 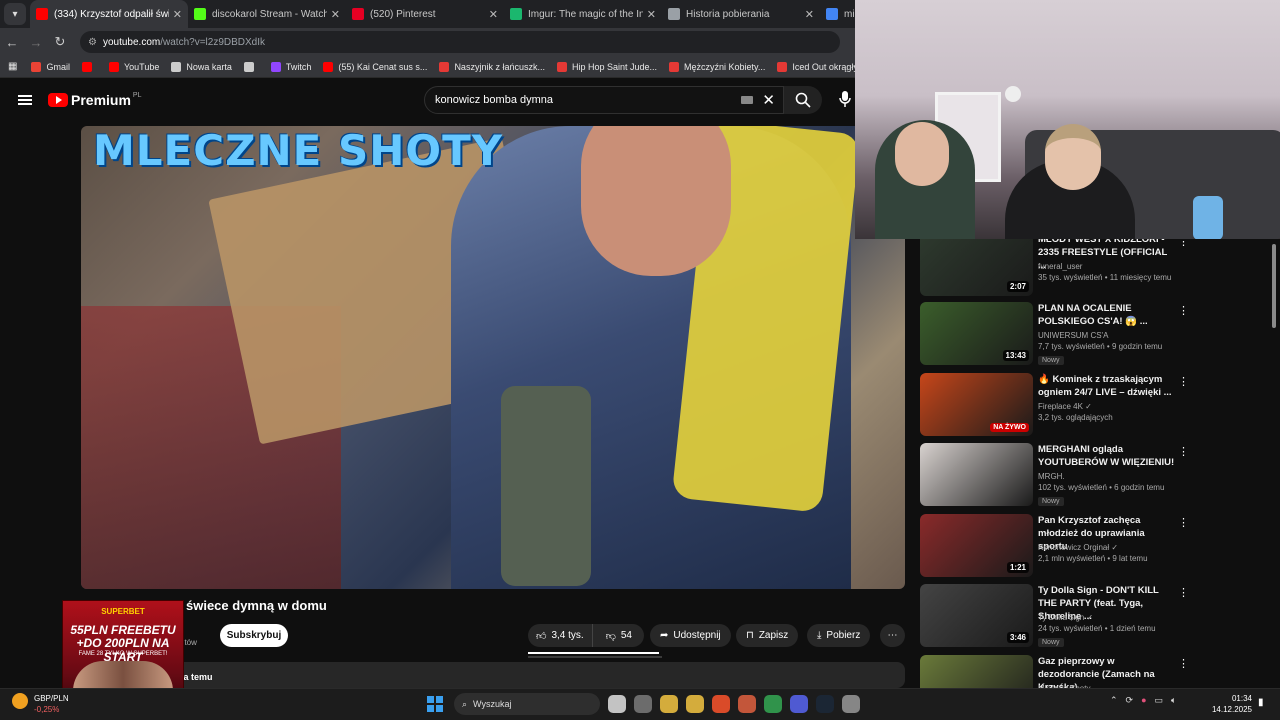 What do you see at coordinates (976, 545) in the screenshot?
I see `video-thumbnail: 1:21` at bounding box center [976, 545].